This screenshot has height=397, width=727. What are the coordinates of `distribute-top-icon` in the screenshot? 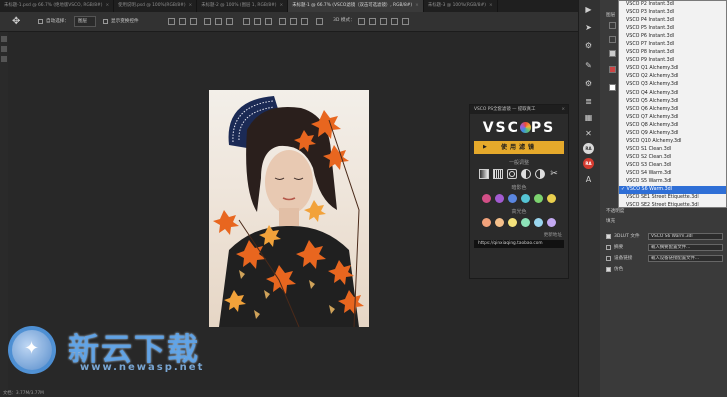 It's located at (246, 21).